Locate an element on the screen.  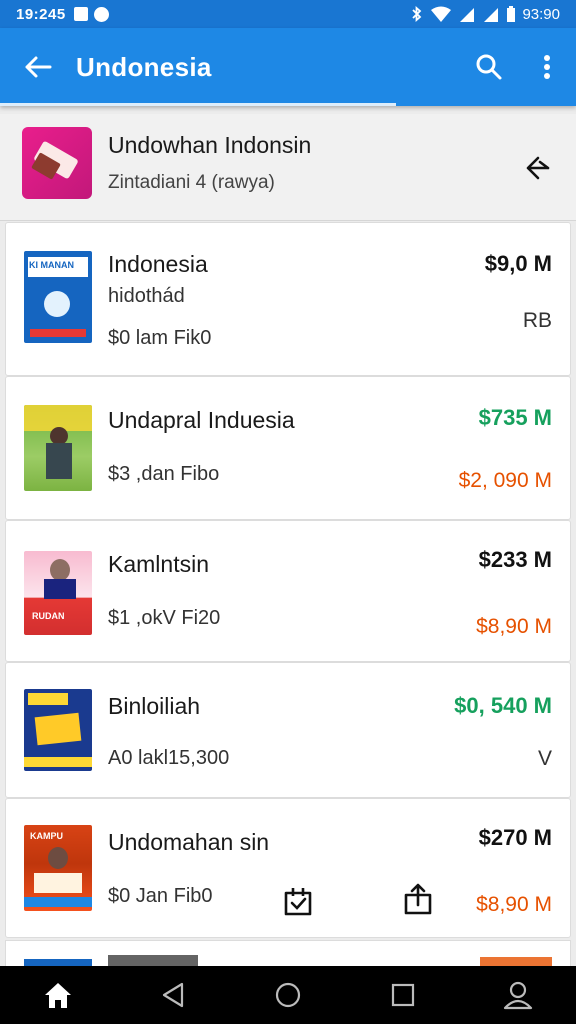
nav-back-button is located at coordinates (173, 995).